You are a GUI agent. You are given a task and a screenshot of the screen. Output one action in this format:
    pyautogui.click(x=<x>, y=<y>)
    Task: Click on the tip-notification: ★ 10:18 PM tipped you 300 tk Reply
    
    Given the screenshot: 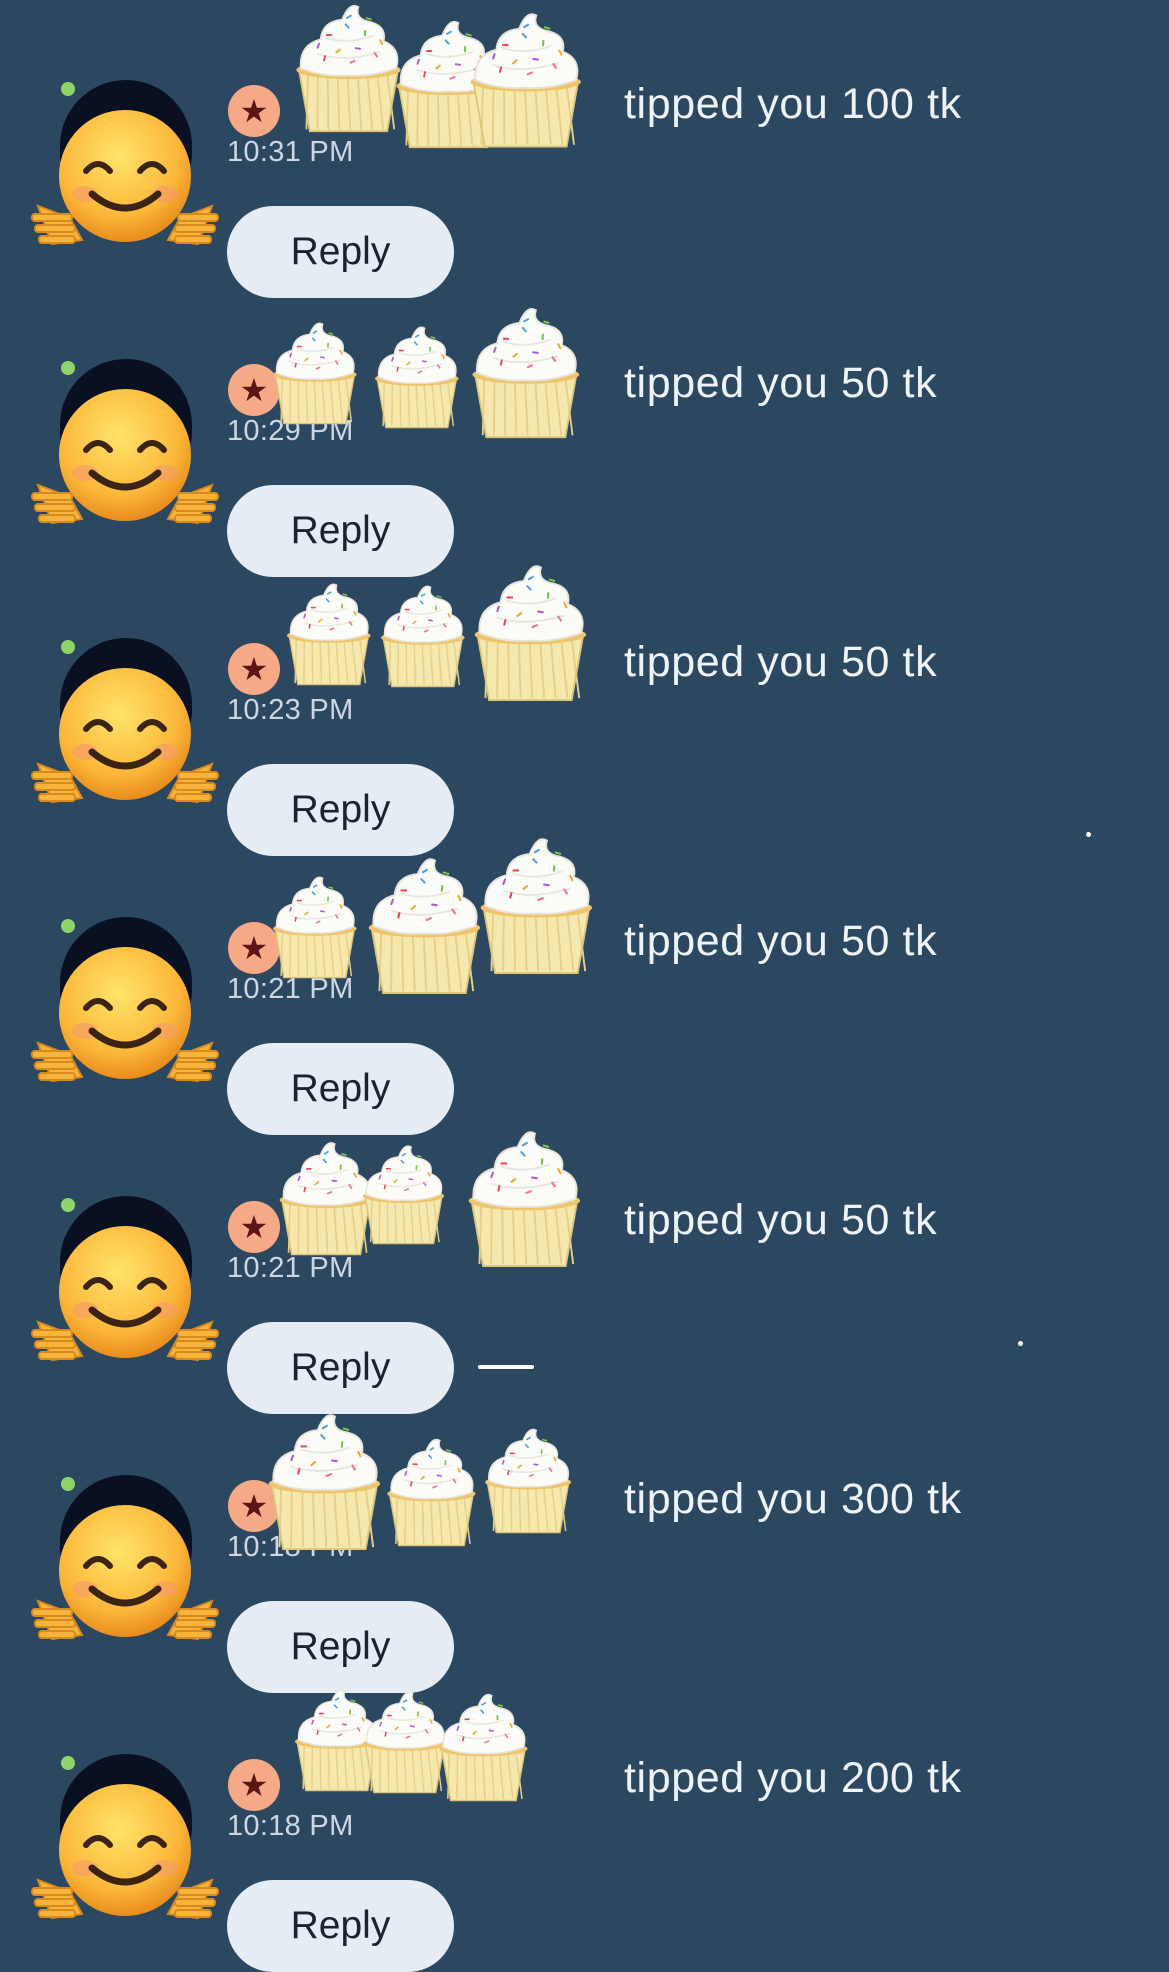 What is the action you would take?
    pyautogui.click(x=584, y=1534)
    